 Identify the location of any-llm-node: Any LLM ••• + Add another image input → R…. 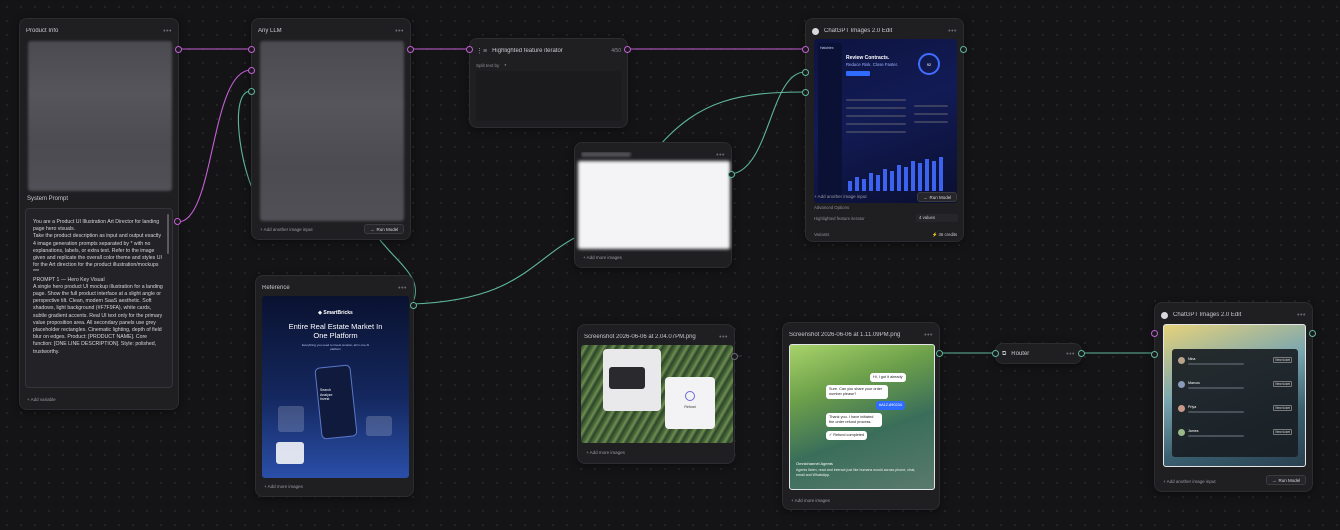
(331, 129).